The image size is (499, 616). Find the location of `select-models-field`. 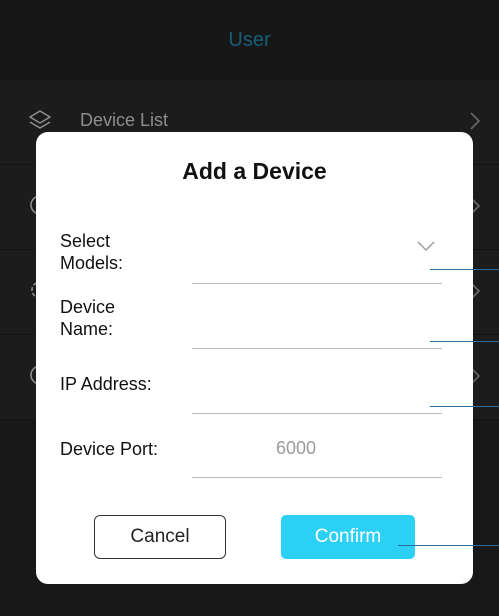

select-models-field is located at coordinates (317, 283).